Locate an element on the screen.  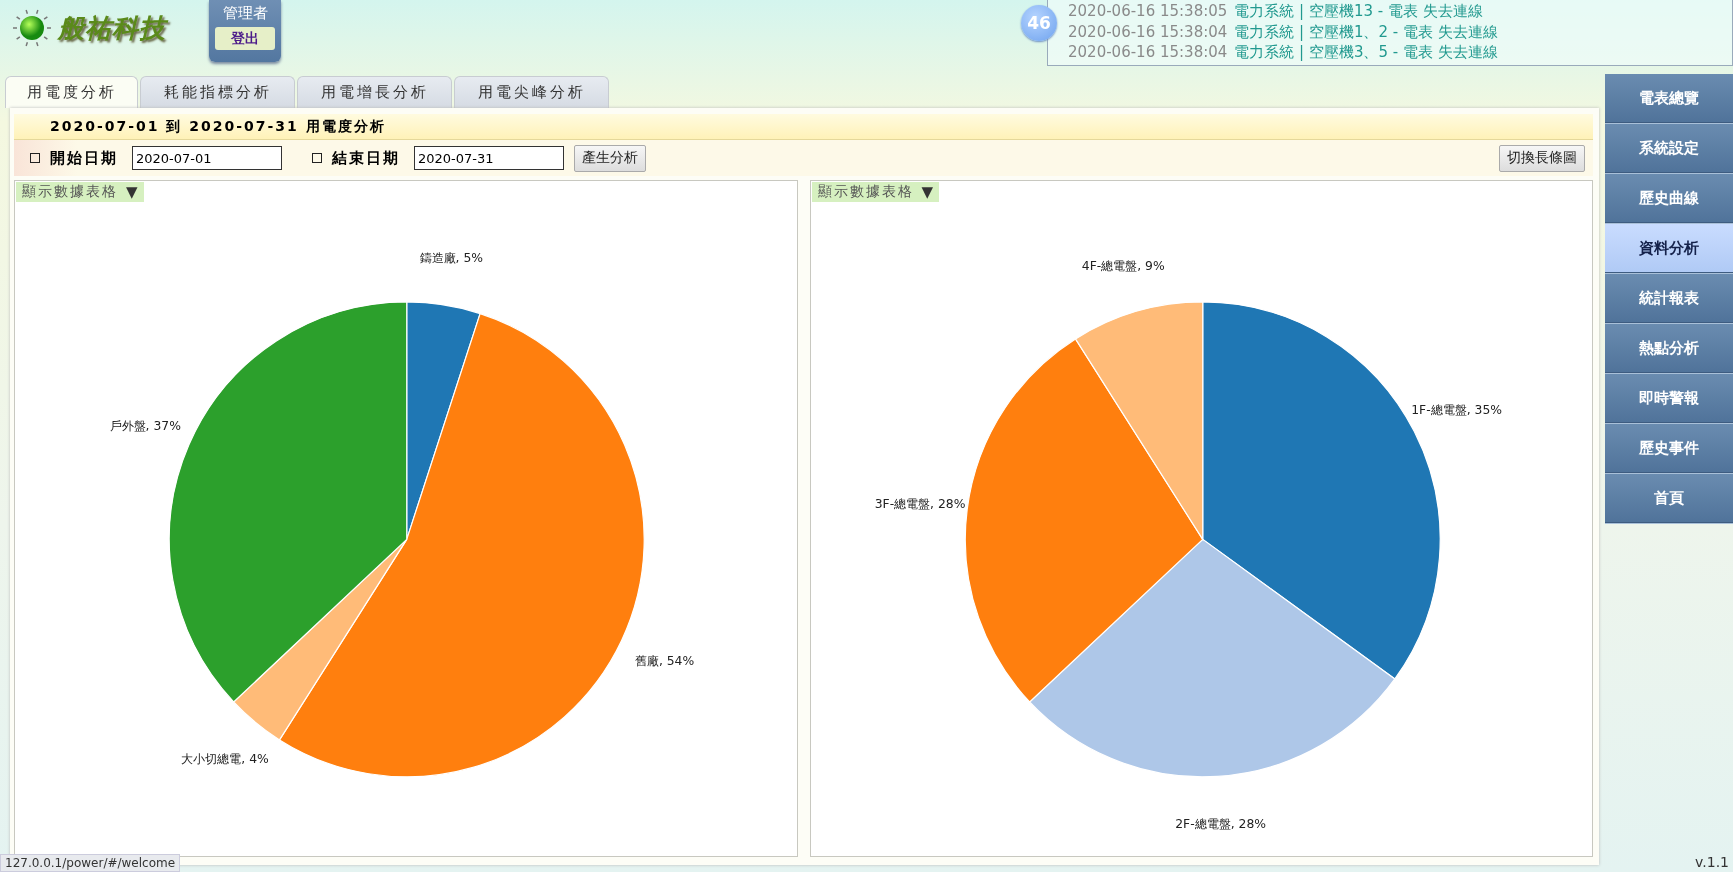
user-role: 管理者 is located at coordinates (245, 13).